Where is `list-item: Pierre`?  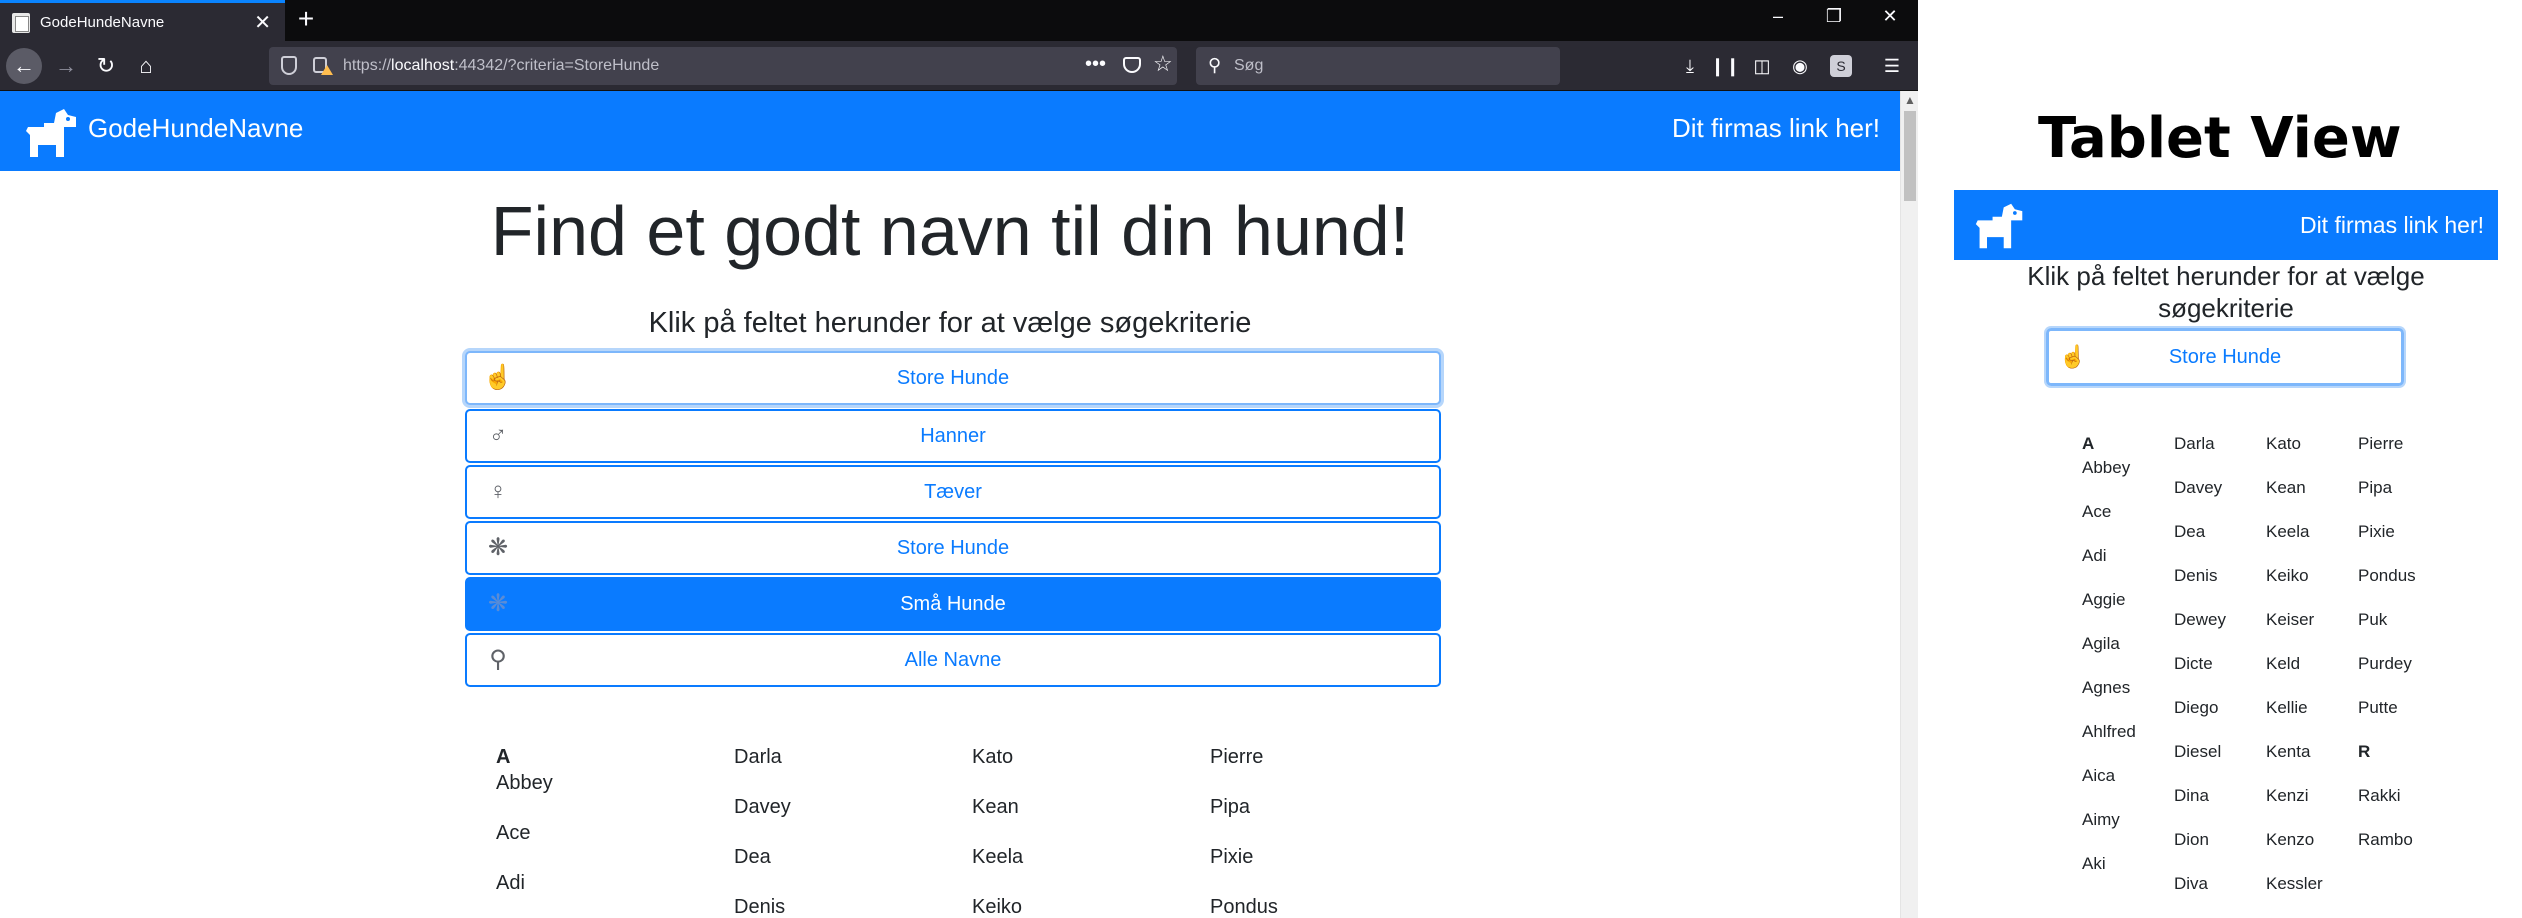 list-item: Pierre is located at coordinates (1237, 757).